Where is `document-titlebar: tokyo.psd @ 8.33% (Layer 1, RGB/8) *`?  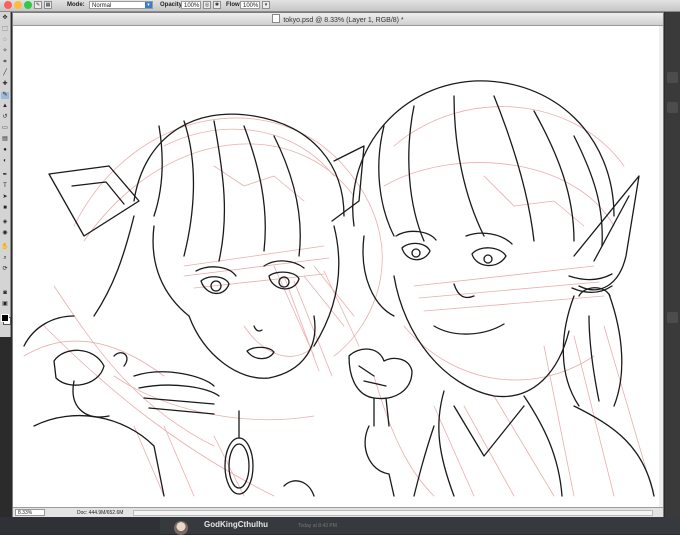
document-titlebar: tokyo.psd @ 8.33% (Layer 1, RGB/8) * is located at coordinates (338, 19).